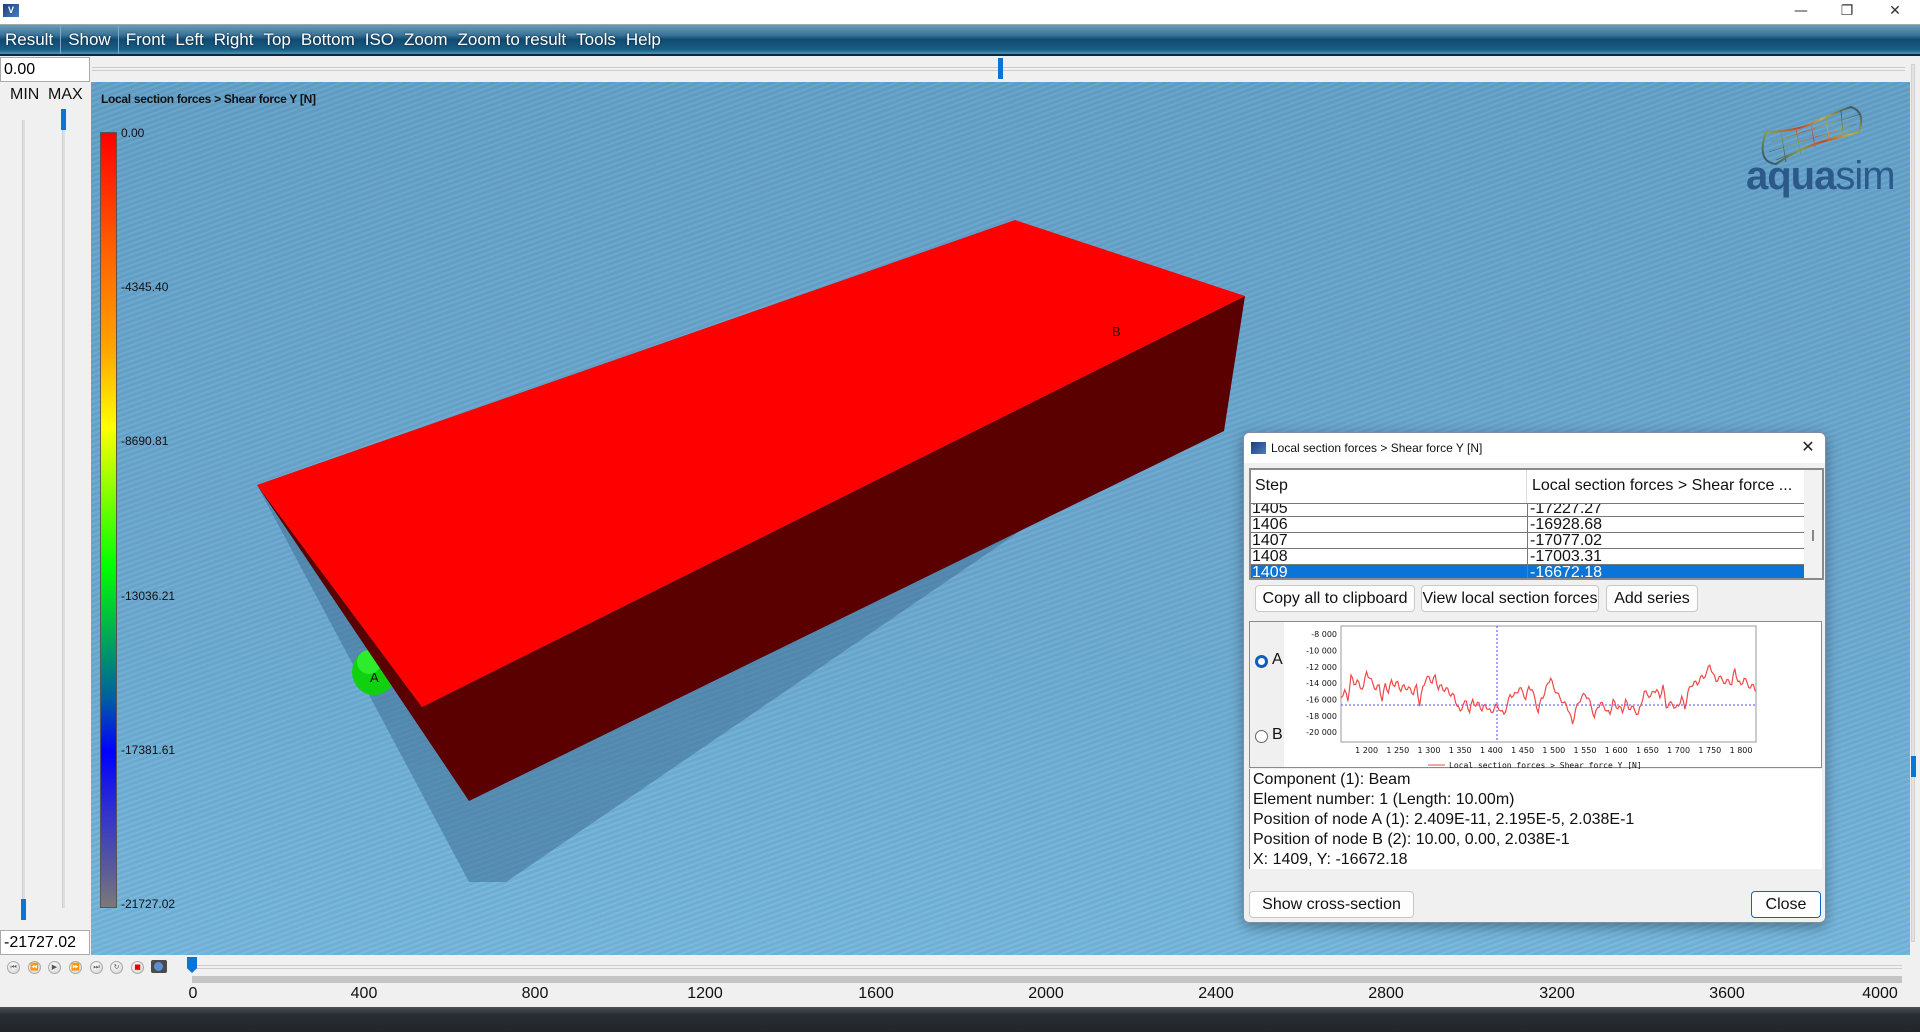  Describe the element at coordinates (374, 677) in the screenshot. I see `node-a-label: A` at that location.